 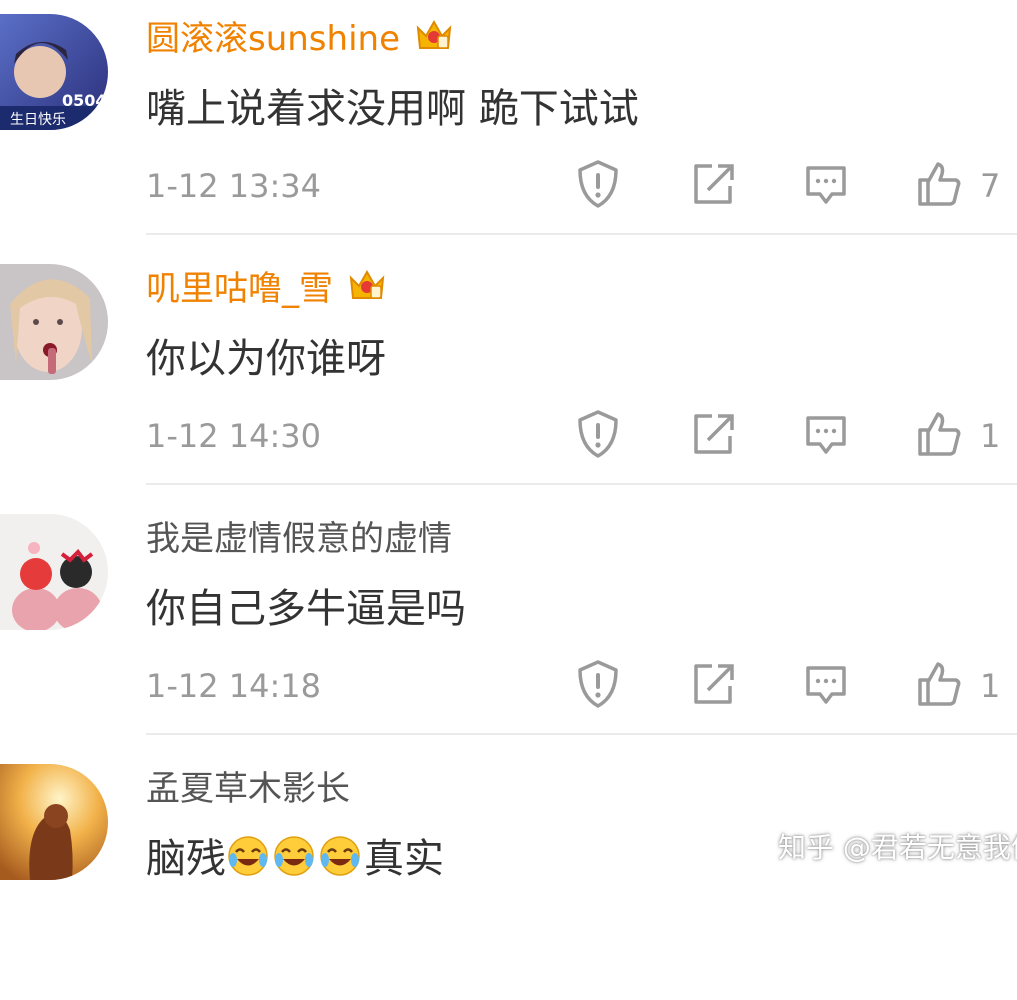 What do you see at coordinates (38, 120) in the screenshot?
I see `avatar-birthday-text: 生日快乐` at bounding box center [38, 120].